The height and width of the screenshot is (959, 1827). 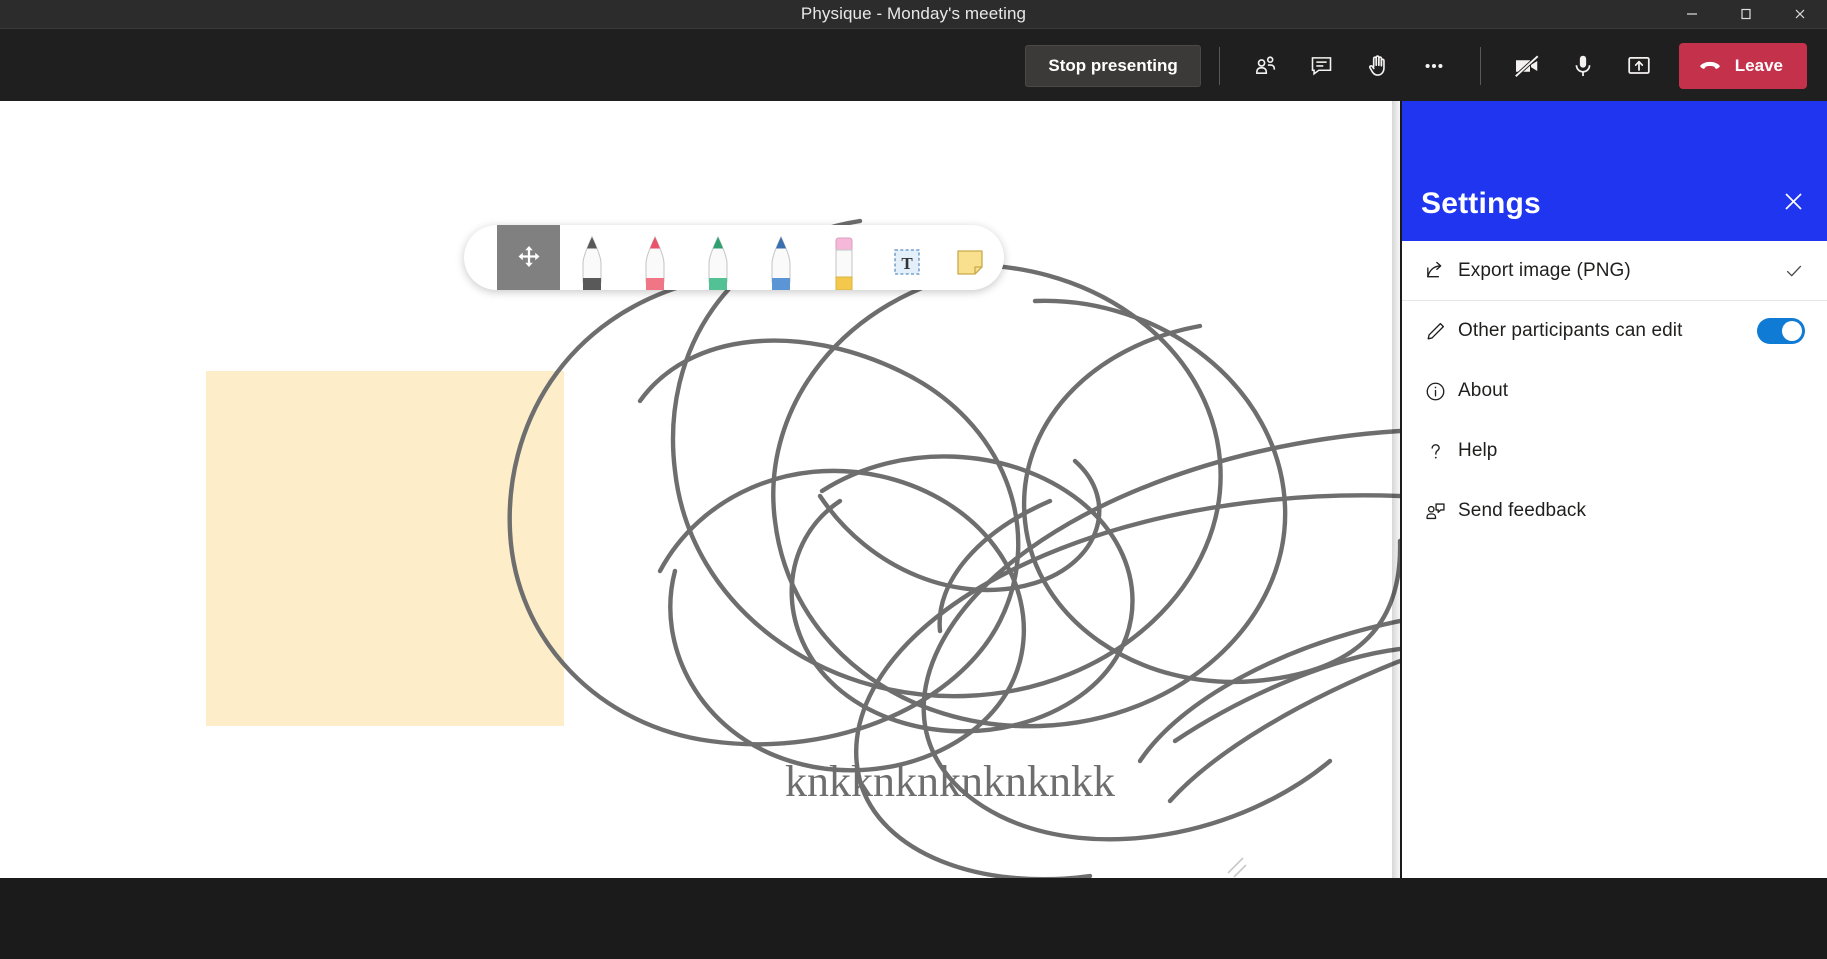 I want to click on sticky-note-icon, so click(x=969, y=262).